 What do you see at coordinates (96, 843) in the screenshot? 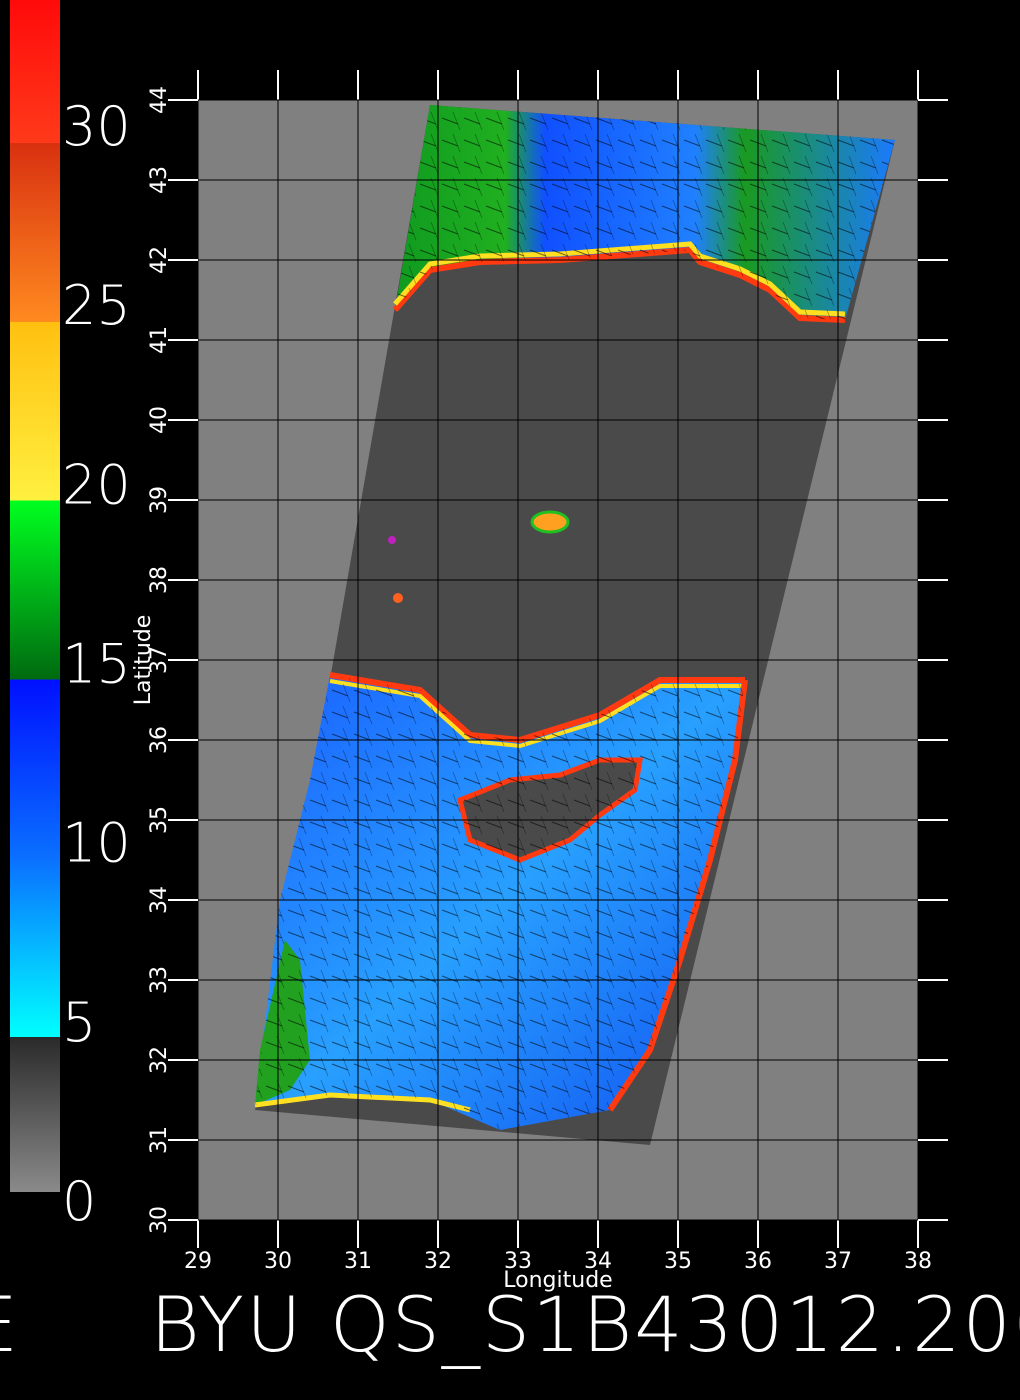
I see `colorbar-tick-label: 10` at bounding box center [96, 843].